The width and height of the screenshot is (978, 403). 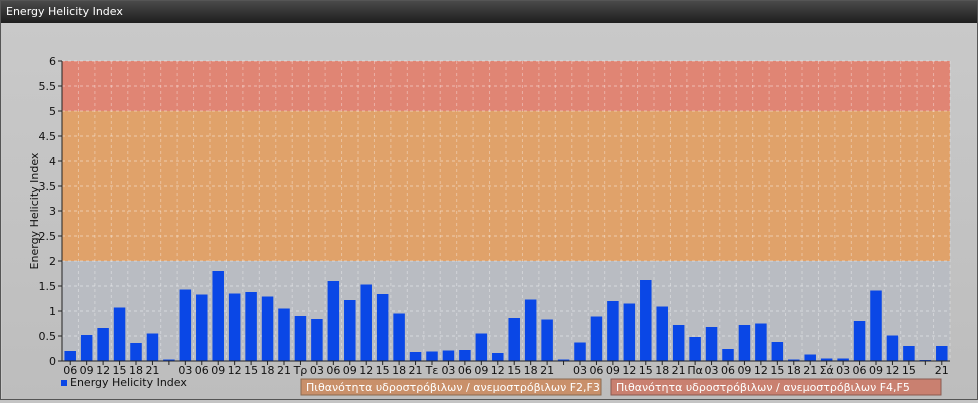 I want to click on y-tick-label: 0, so click(x=52, y=361).